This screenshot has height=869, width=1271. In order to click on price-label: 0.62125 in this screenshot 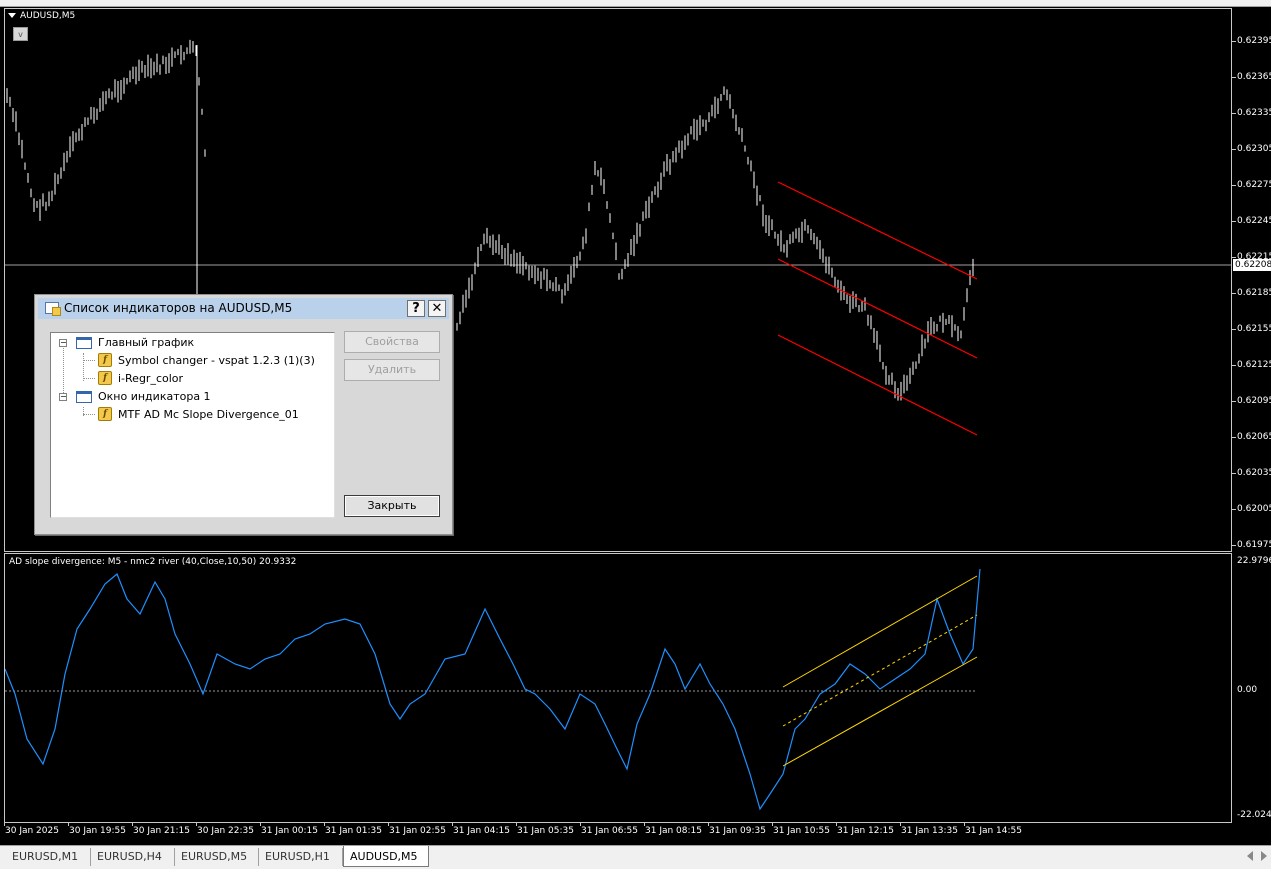, I will do `click(1254, 365)`.